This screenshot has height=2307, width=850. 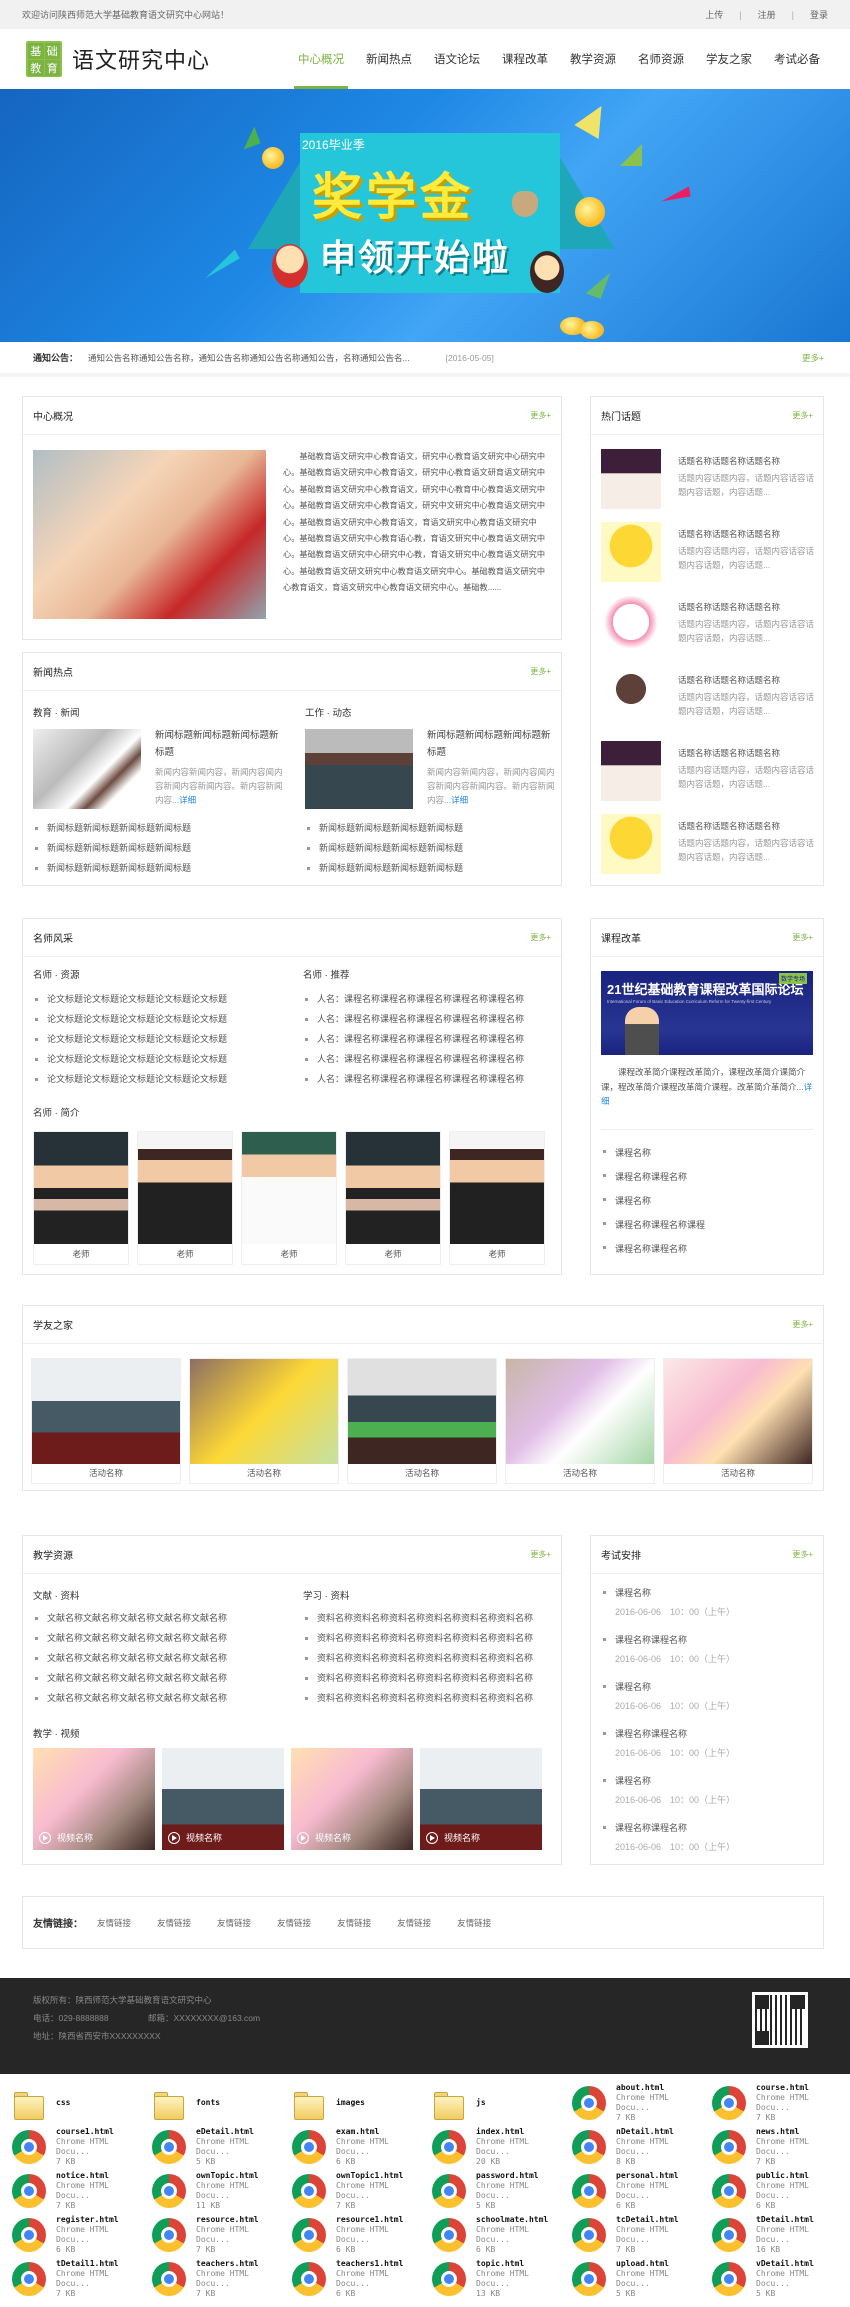 I want to click on course-item: 课程名称, so click(x=707, y=1201).